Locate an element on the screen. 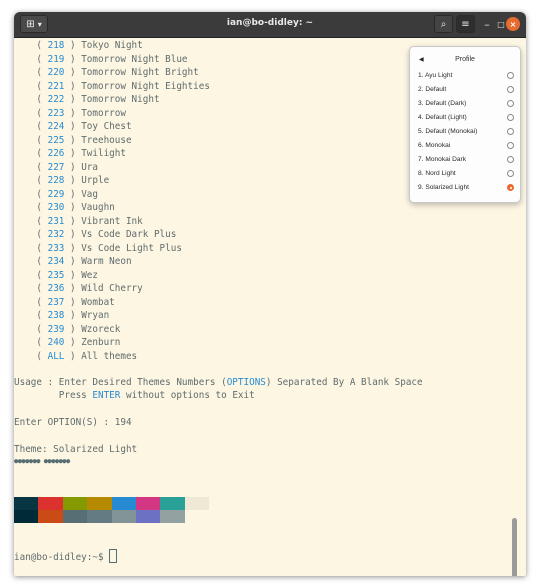 The height and width of the screenshot is (585, 540). profile-item: 5. Default (Monokai) is located at coordinates (466, 131).